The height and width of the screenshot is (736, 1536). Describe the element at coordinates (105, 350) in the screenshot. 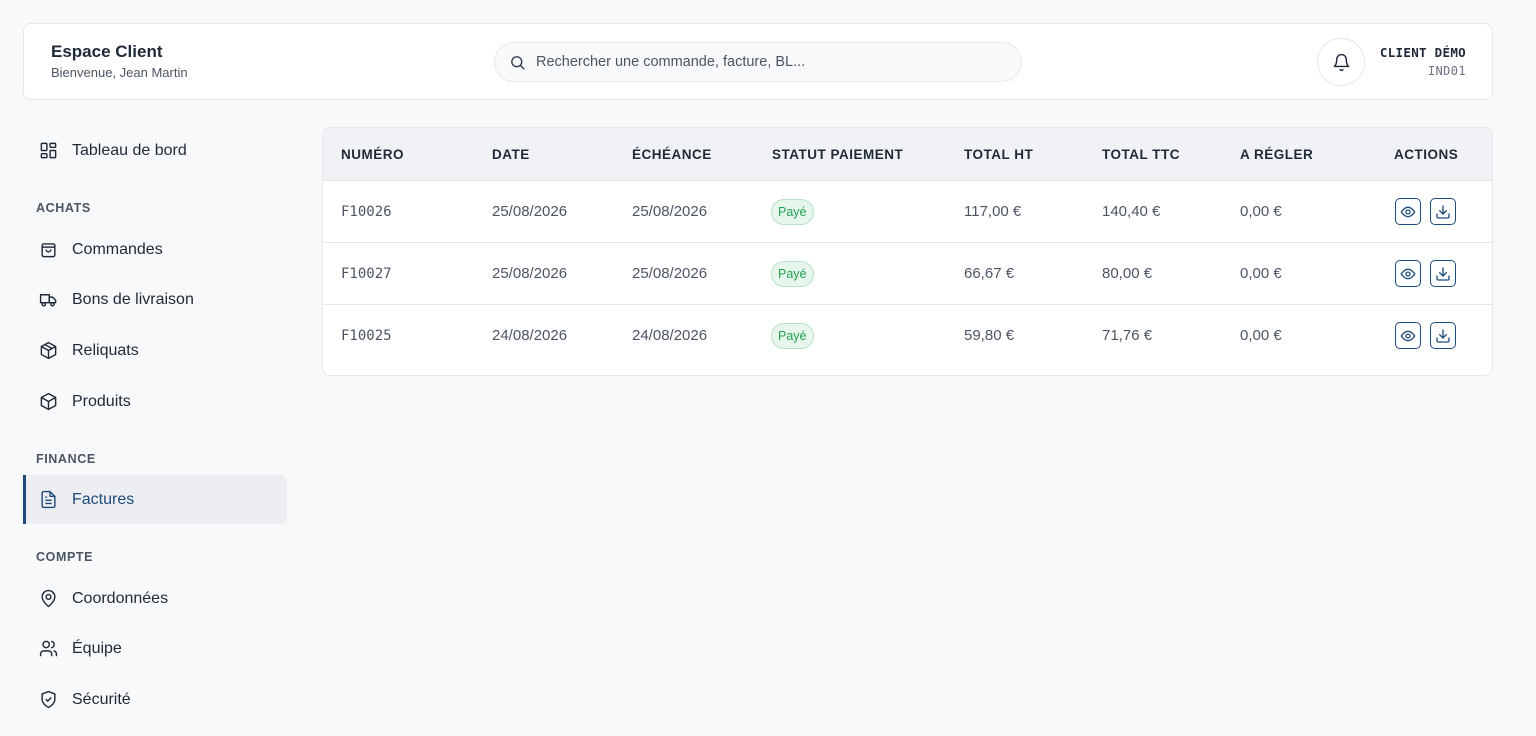

I see `sidebar-item-label: Reliquats` at that location.